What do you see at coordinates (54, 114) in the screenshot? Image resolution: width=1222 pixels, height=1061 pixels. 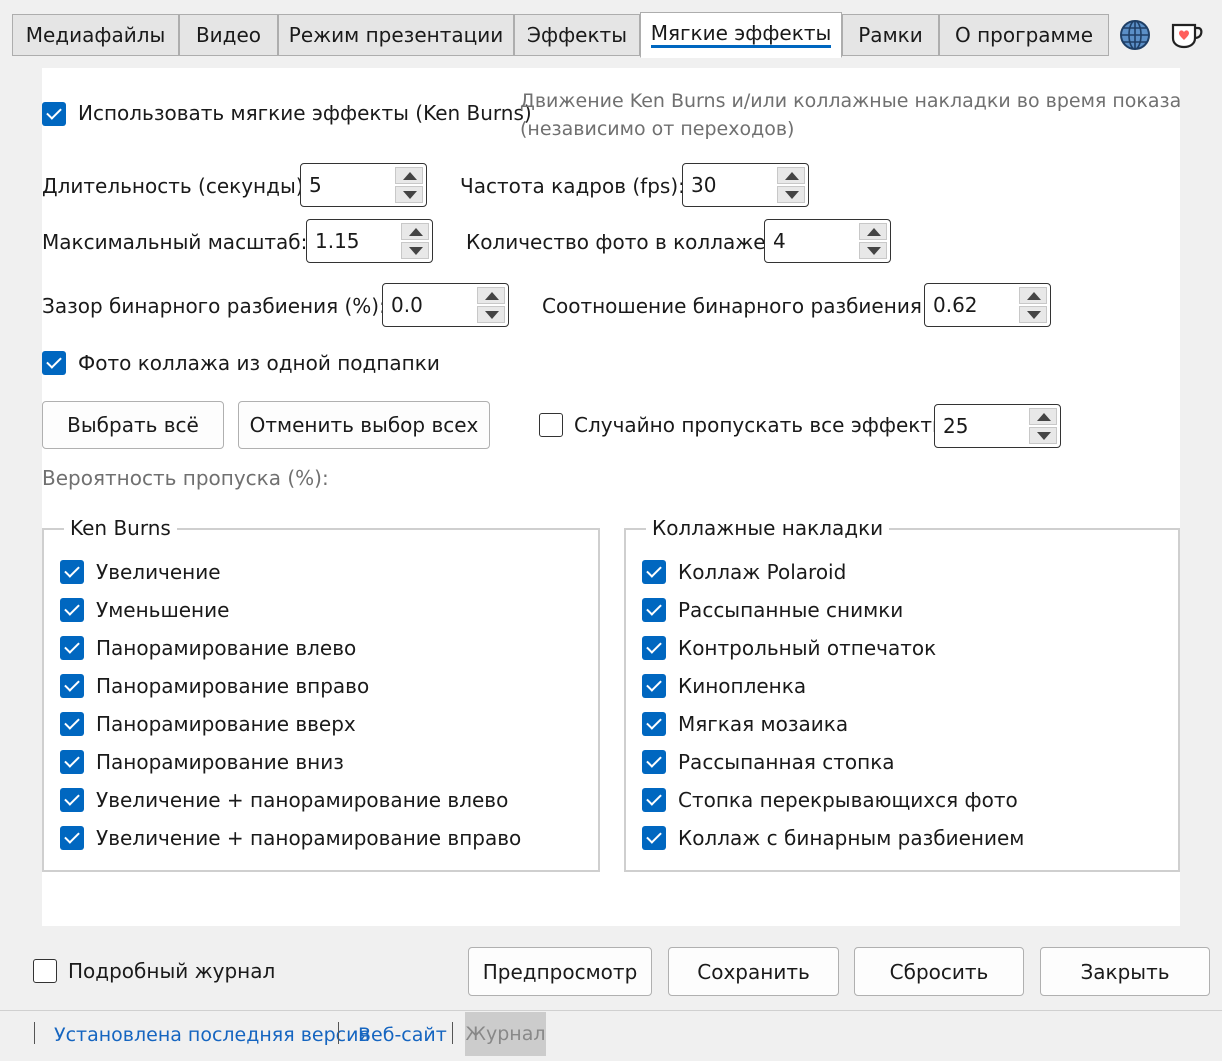 I see `use-soft-effects-checkbox` at bounding box center [54, 114].